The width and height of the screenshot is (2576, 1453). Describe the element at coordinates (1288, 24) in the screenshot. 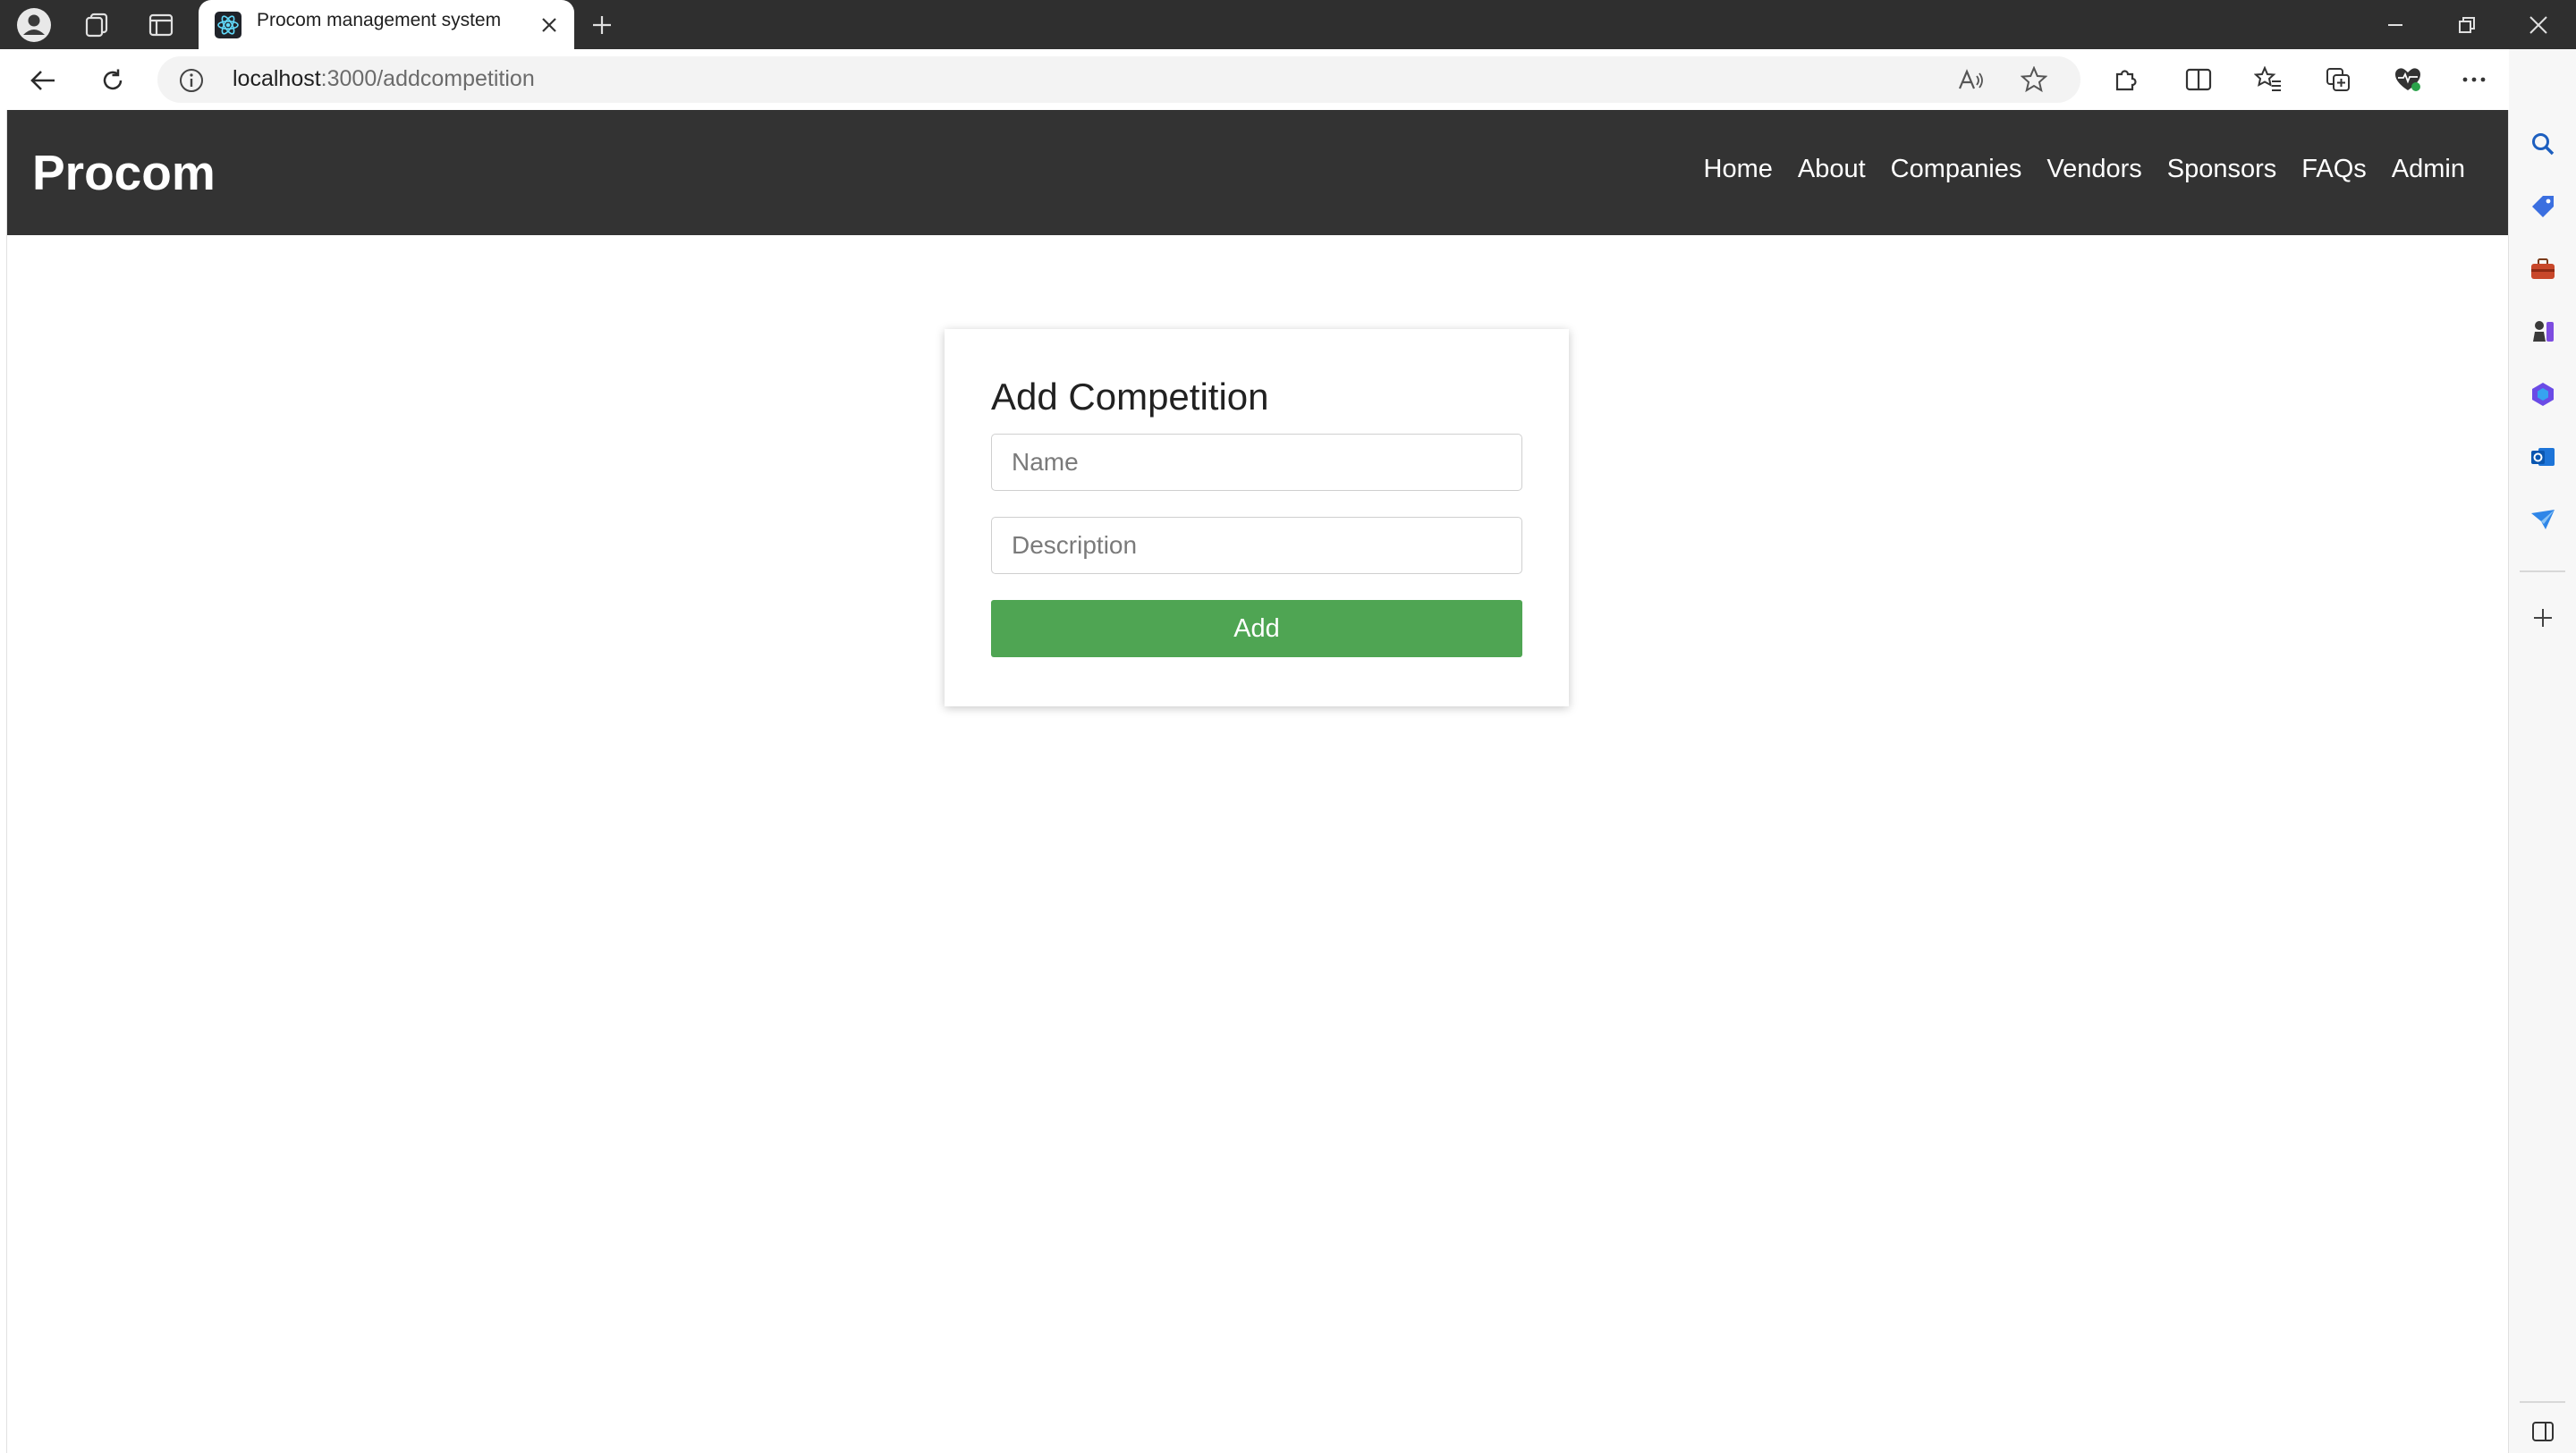

I see `browser-tabstrip: Procom management system` at that location.